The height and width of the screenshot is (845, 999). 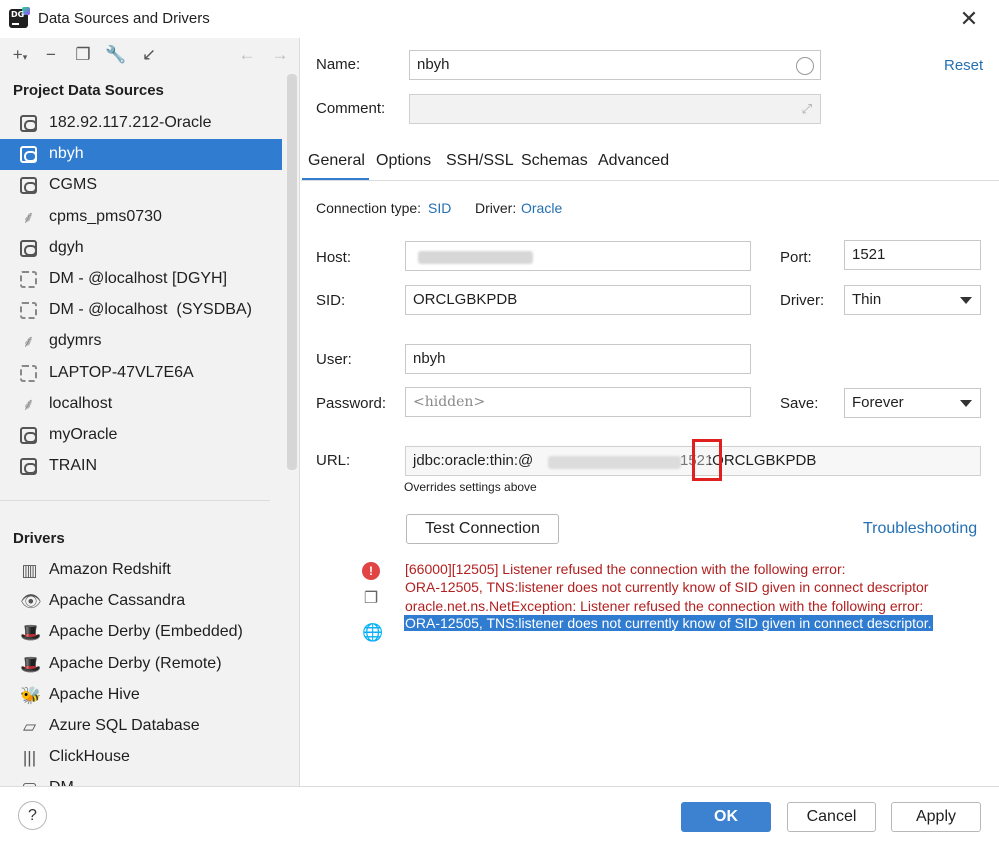 I want to click on help-button: ?, so click(x=32, y=815).